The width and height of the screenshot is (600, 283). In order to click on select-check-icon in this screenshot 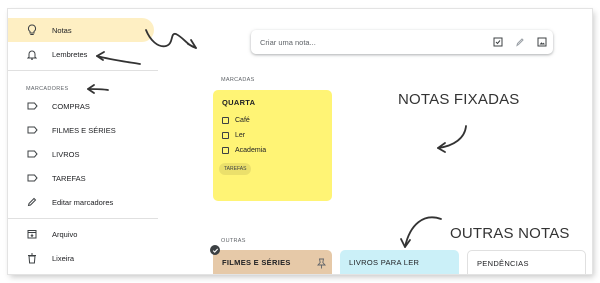, I will do `click(215, 250)`.